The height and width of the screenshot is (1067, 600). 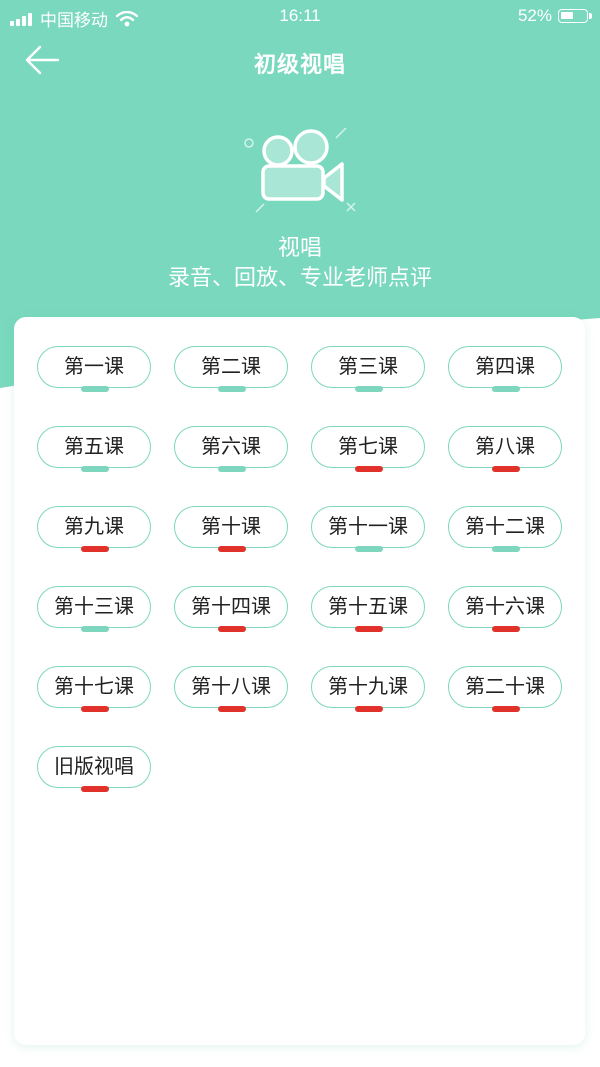 I want to click on lesson-button: 第九课, so click(x=94, y=529).